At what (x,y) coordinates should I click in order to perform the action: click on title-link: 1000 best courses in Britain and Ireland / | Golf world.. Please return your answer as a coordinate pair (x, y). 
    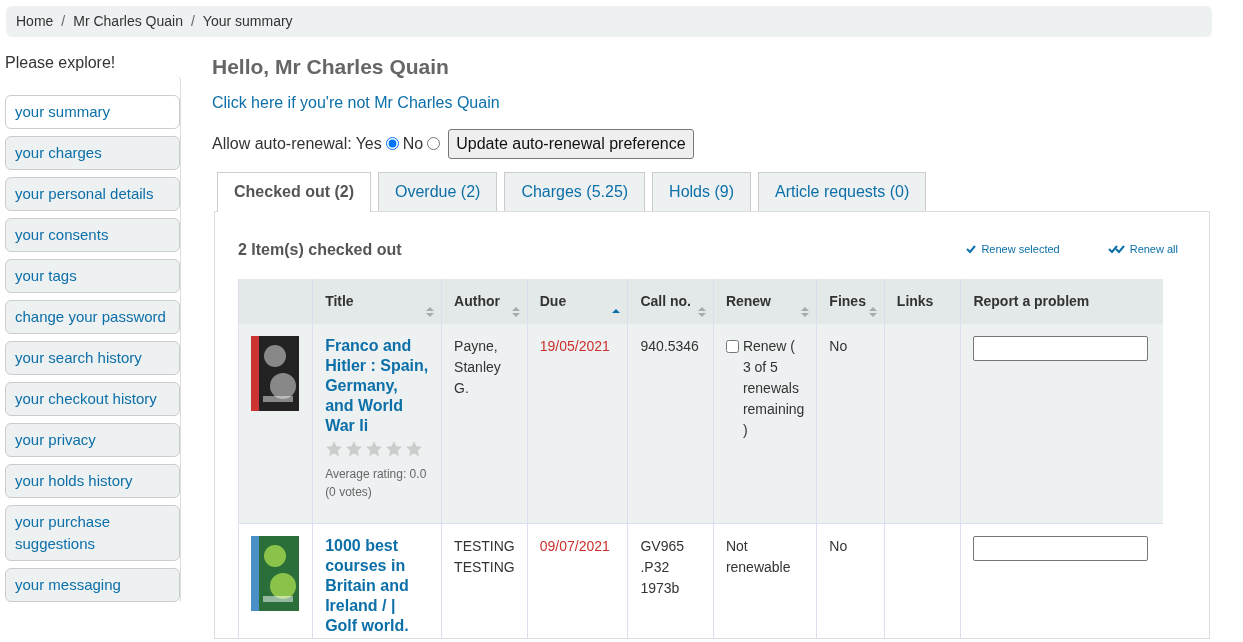
    Looking at the image, I should click on (377, 586).